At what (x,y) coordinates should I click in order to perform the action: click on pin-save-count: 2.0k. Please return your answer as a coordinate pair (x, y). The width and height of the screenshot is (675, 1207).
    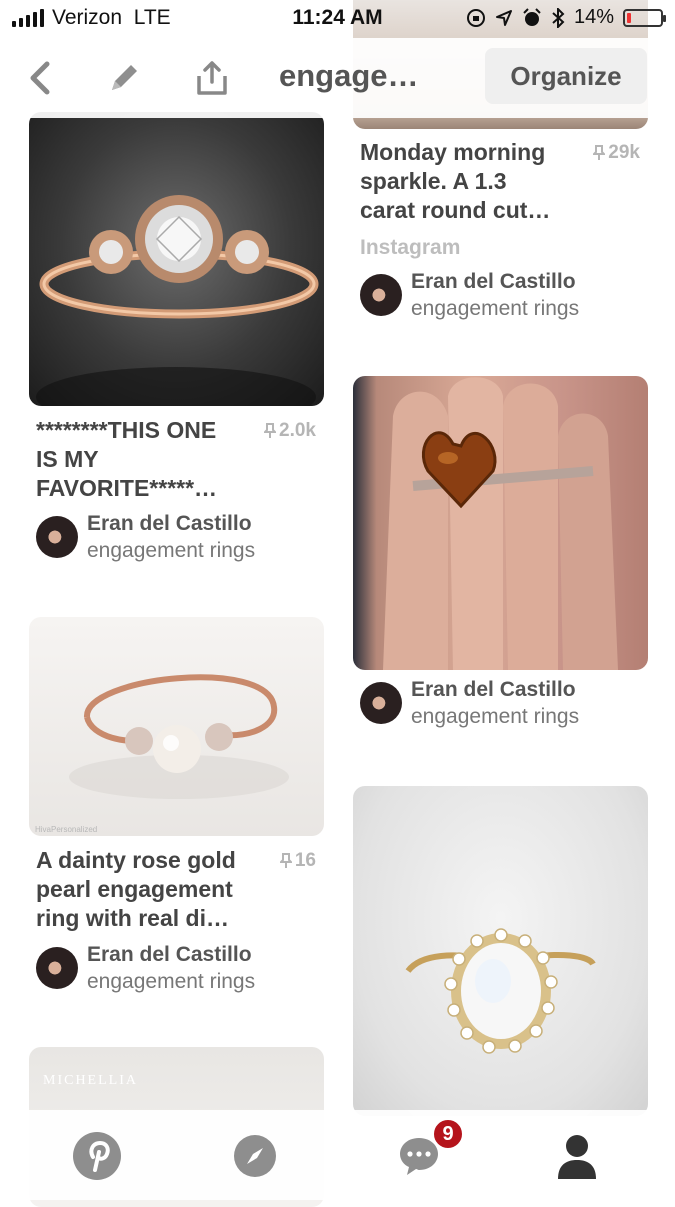
    Looking at the image, I should click on (290, 431).